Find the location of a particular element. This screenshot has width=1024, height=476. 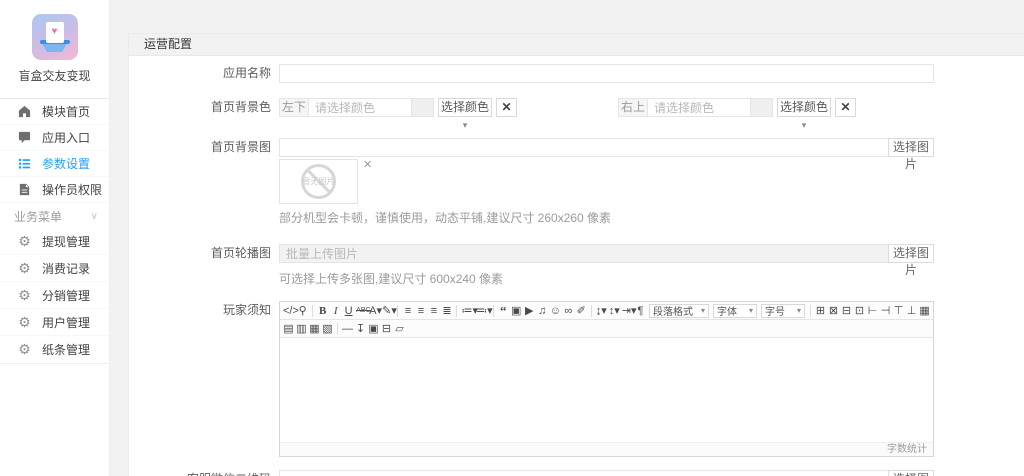

font-family-select: 字体 ▾ is located at coordinates (735, 310).